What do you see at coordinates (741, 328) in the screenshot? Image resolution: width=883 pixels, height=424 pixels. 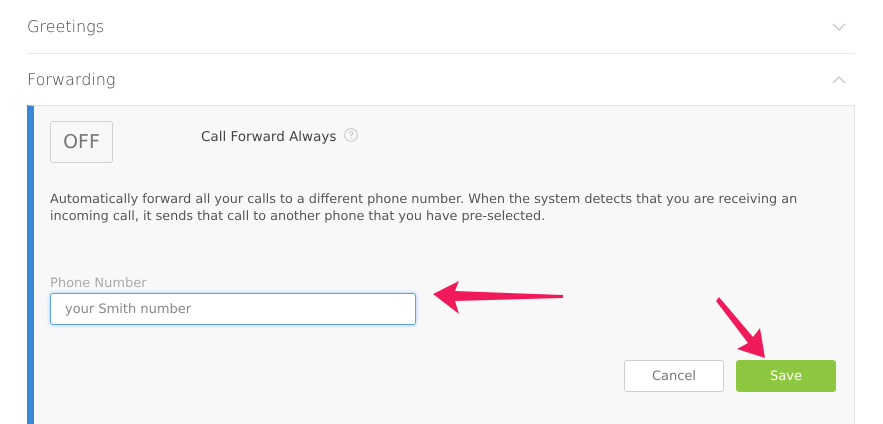 I see `annotation-arrow` at bounding box center [741, 328].